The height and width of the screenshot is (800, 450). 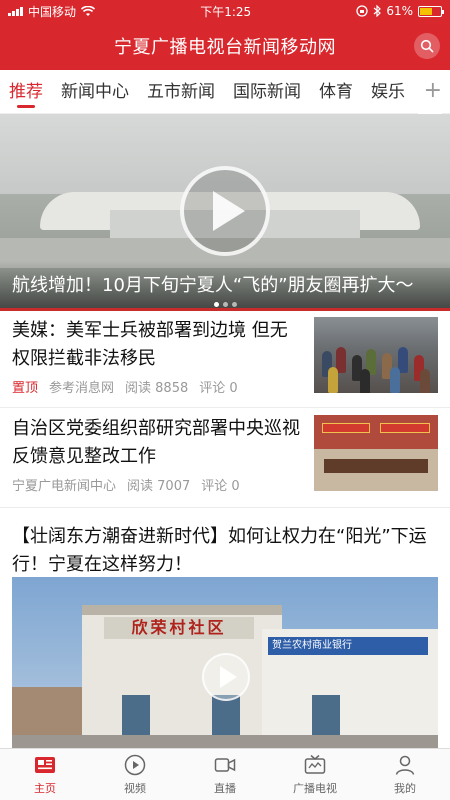 I want to click on nav-label: 我的, so click(x=405, y=788).